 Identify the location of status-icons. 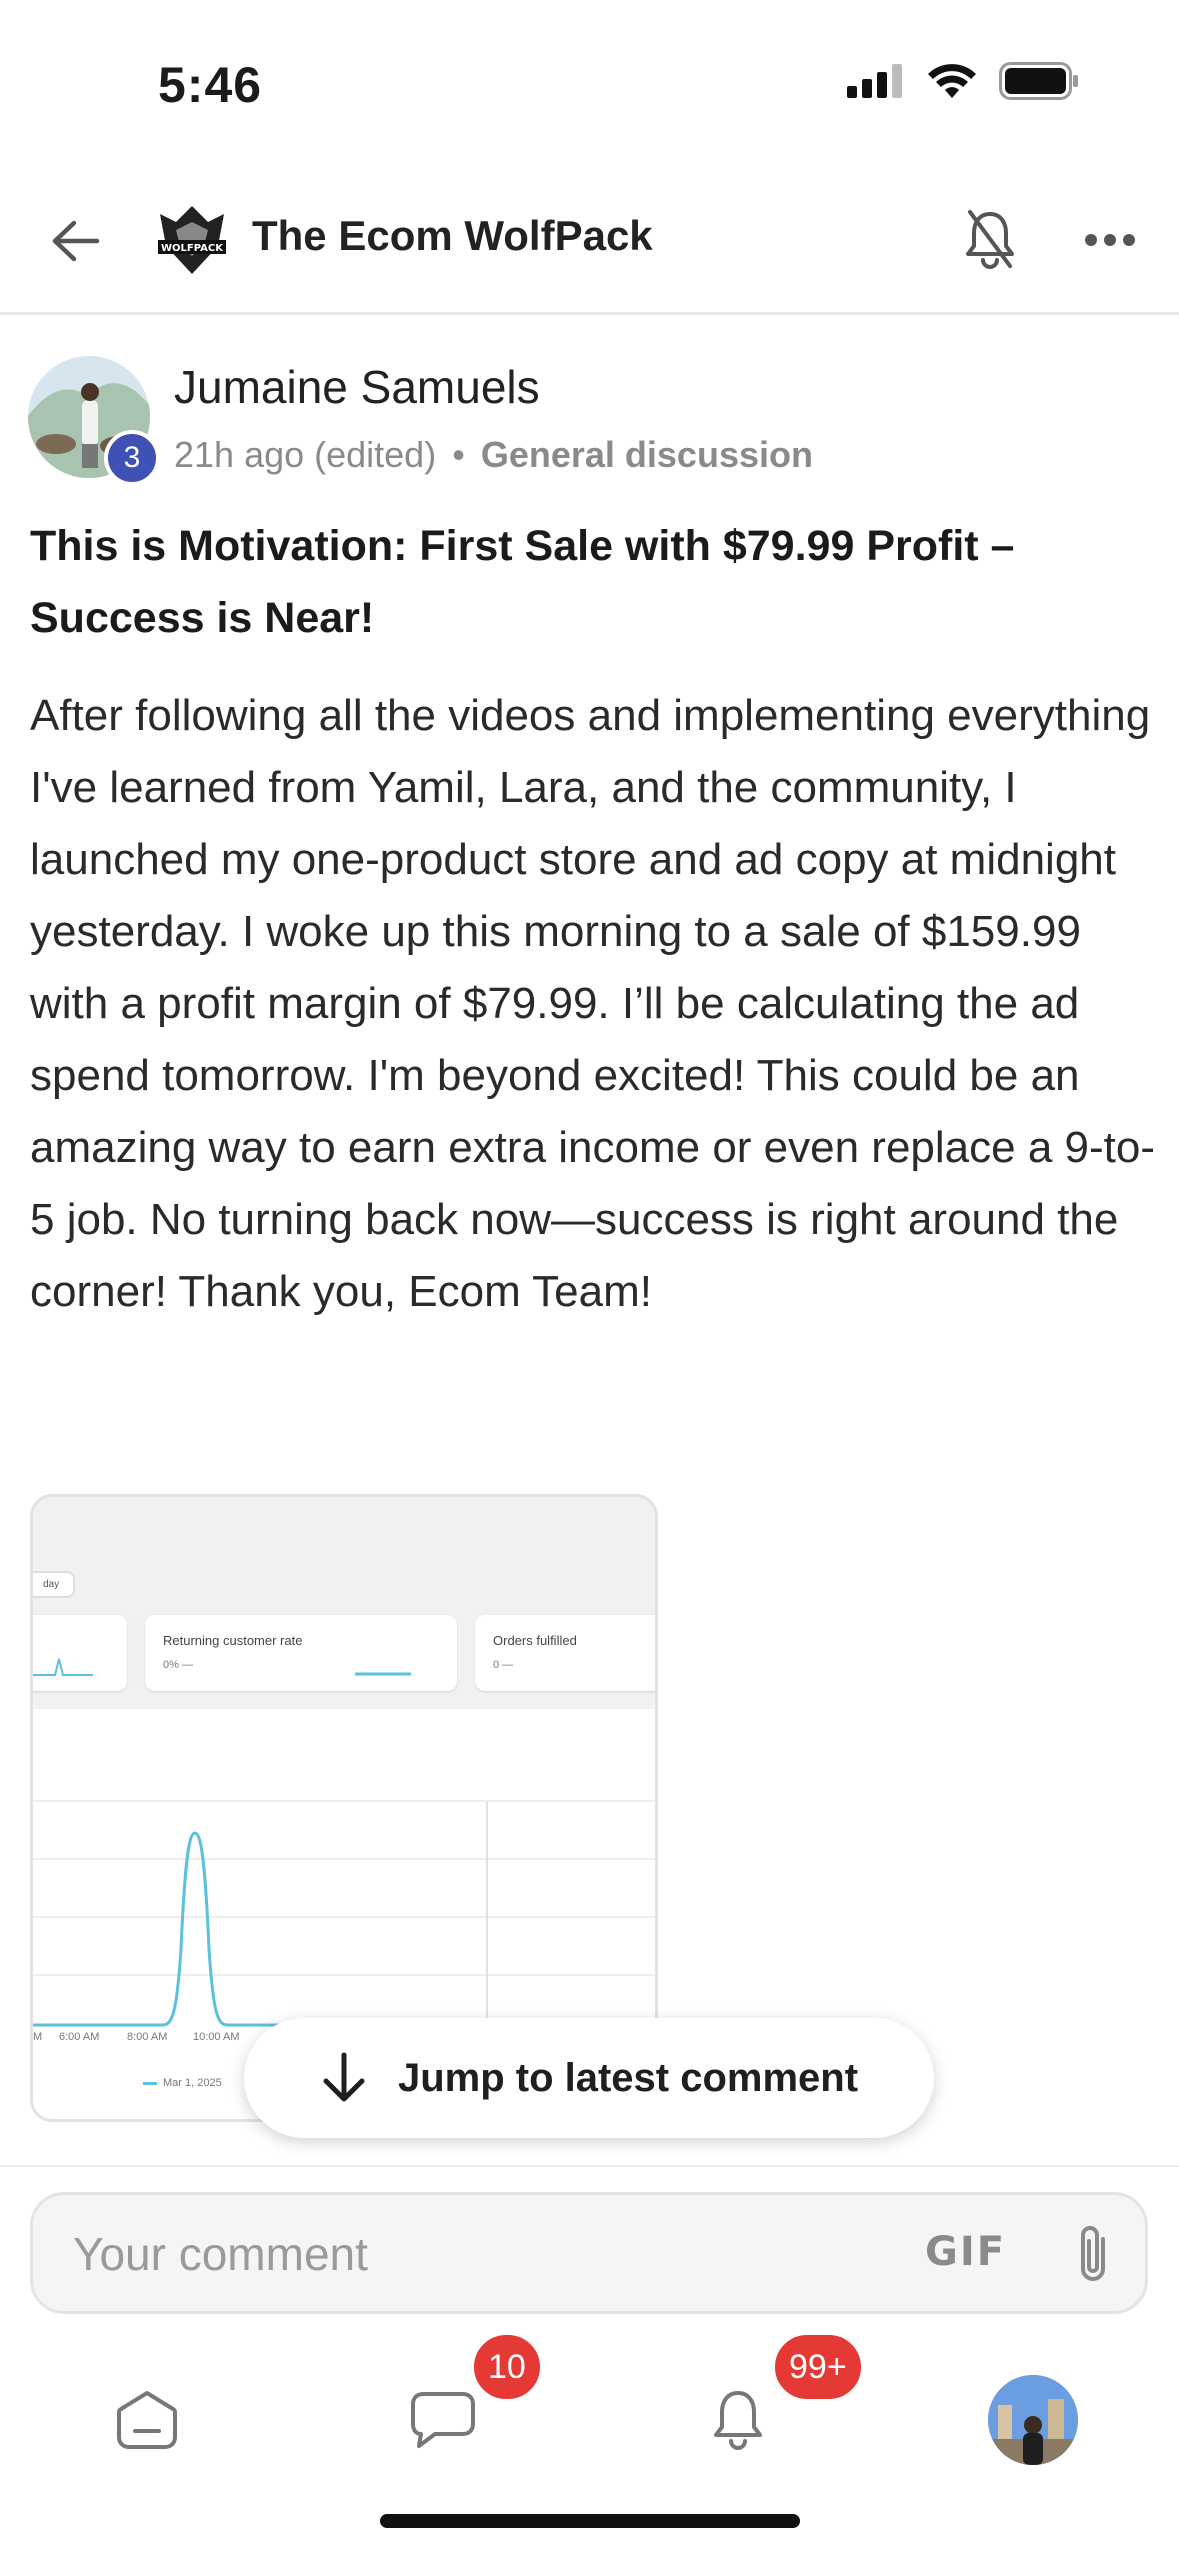
(963, 81).